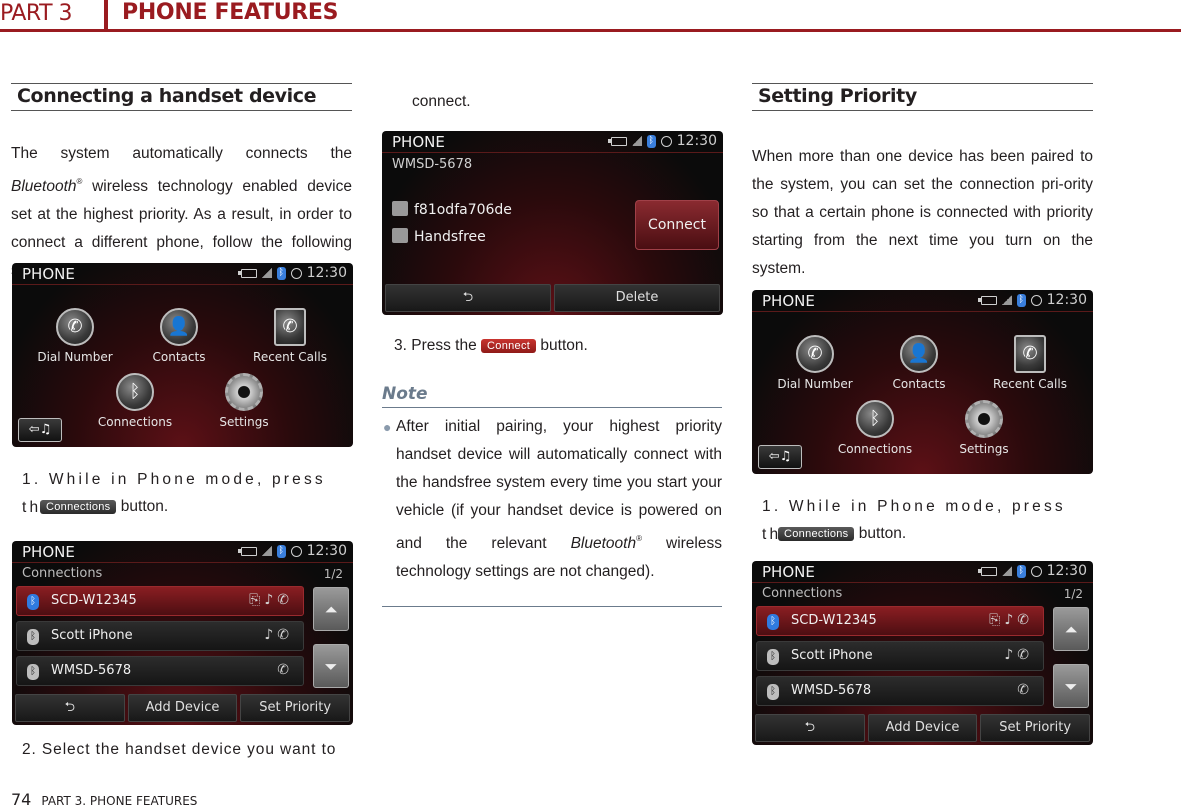 This screenshot has width=1181, height=807. Describe the element at coordinates (36, 13) in the screenshot. I see `part-label: PART 3` at that location.